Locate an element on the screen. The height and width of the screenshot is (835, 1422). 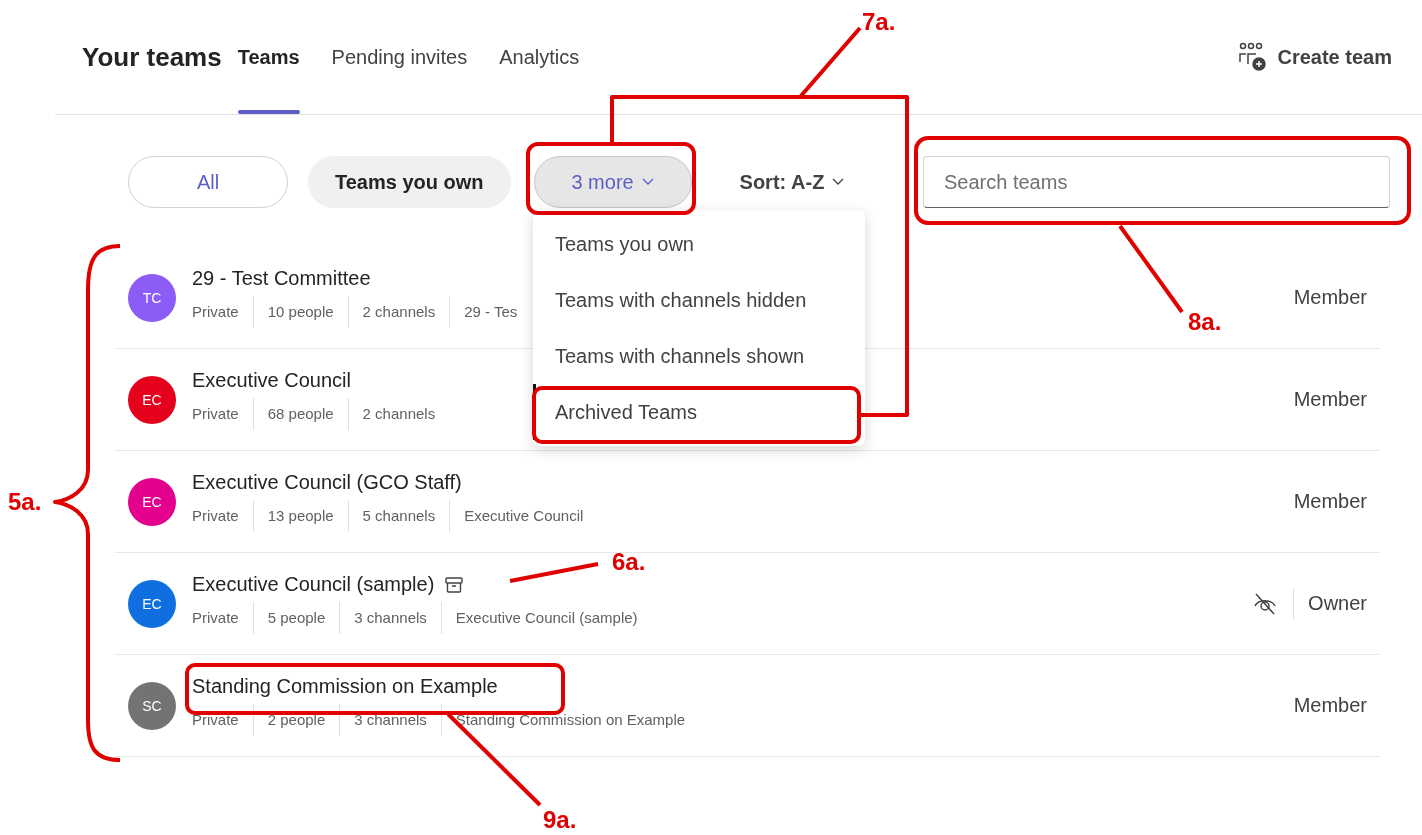
create-team-button: Create team is located at coordinates (1314, 57).